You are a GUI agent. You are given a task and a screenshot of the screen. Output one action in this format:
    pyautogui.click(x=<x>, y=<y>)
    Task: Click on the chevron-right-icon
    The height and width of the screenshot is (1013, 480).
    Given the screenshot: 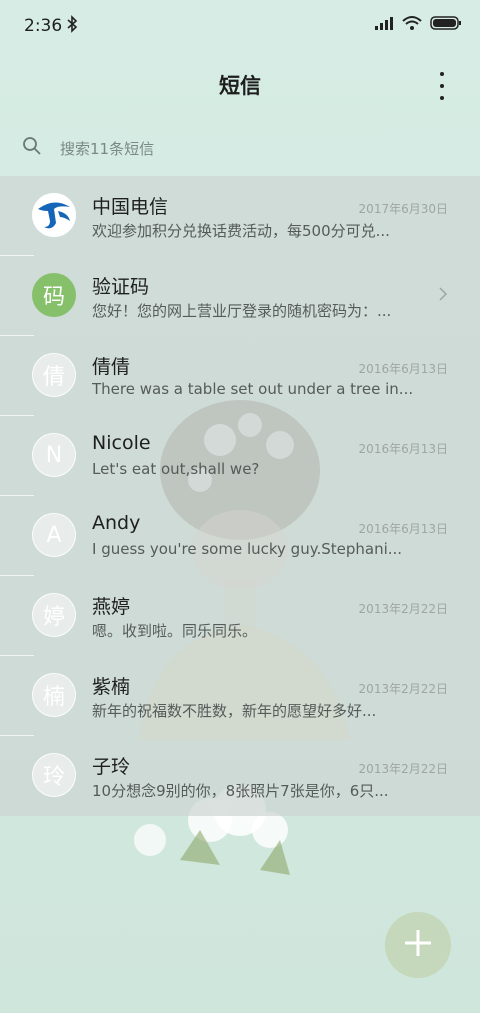 What is the action you would take?
    pyautogui.click(x=443, y=296)
    